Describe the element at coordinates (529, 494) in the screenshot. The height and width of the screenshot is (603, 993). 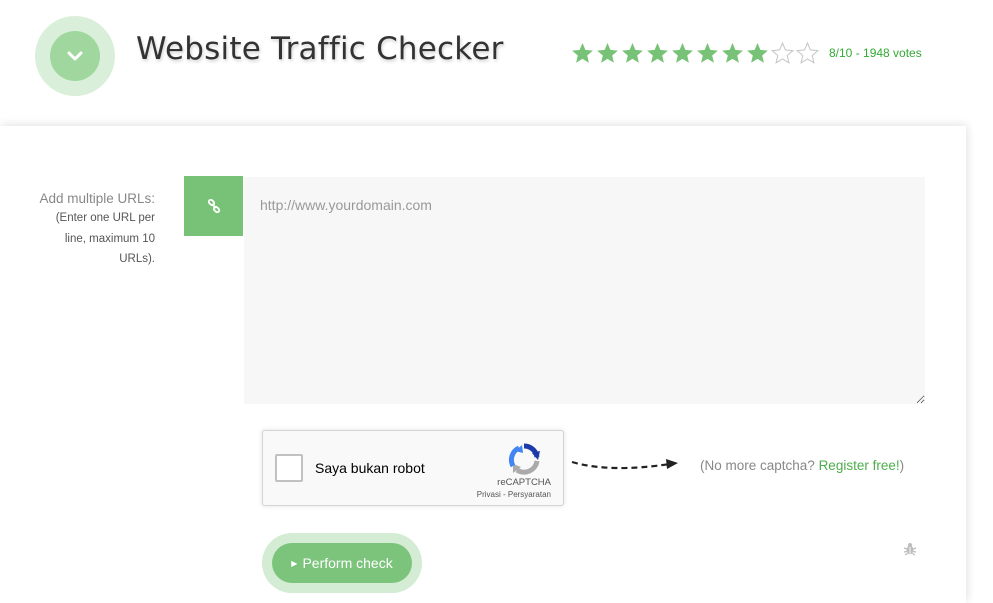
I see `terms-link: Persyaratan` at that location.